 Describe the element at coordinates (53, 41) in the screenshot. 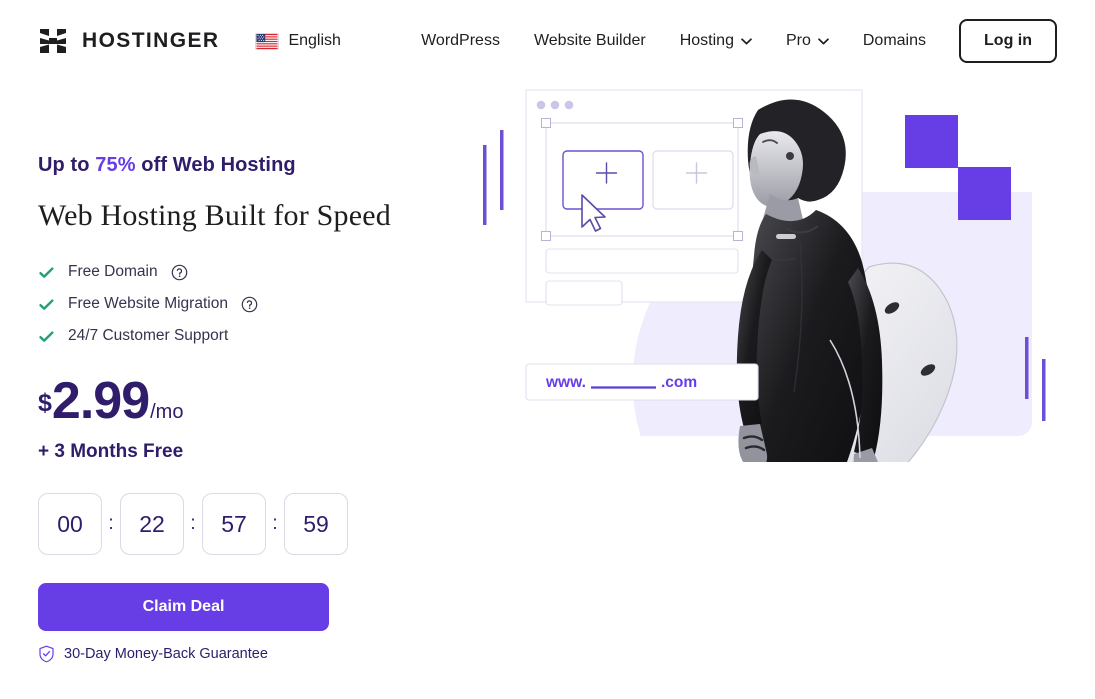

I see `hostinger-h-logo-icon` at that location.